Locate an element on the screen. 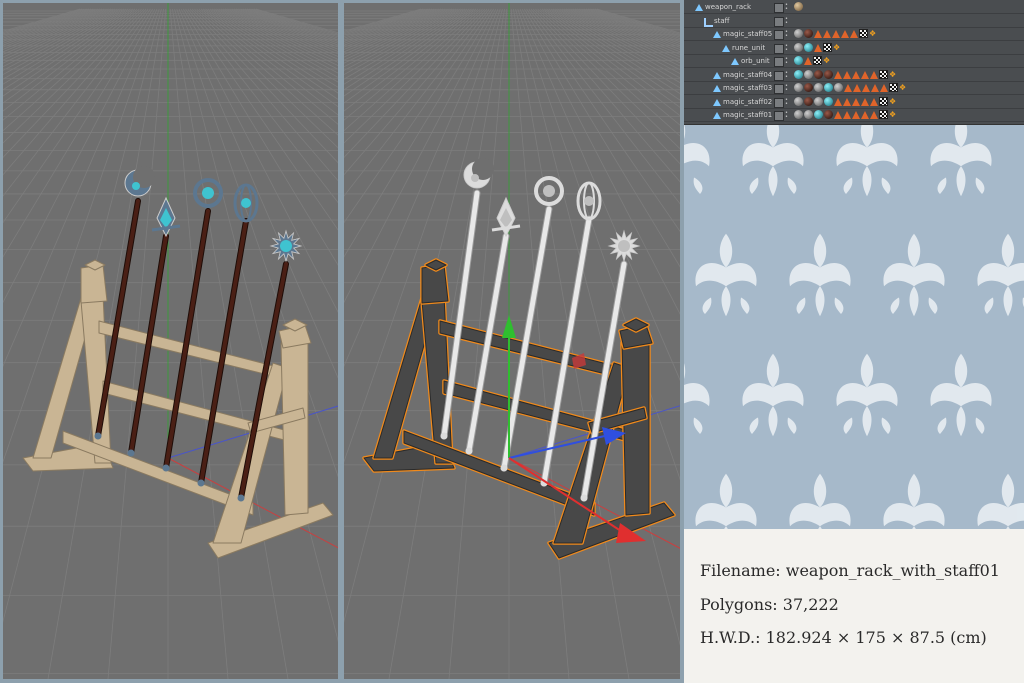  outliner-row: magic_staff01 • • ❖ is located at coordinates (854, 115).